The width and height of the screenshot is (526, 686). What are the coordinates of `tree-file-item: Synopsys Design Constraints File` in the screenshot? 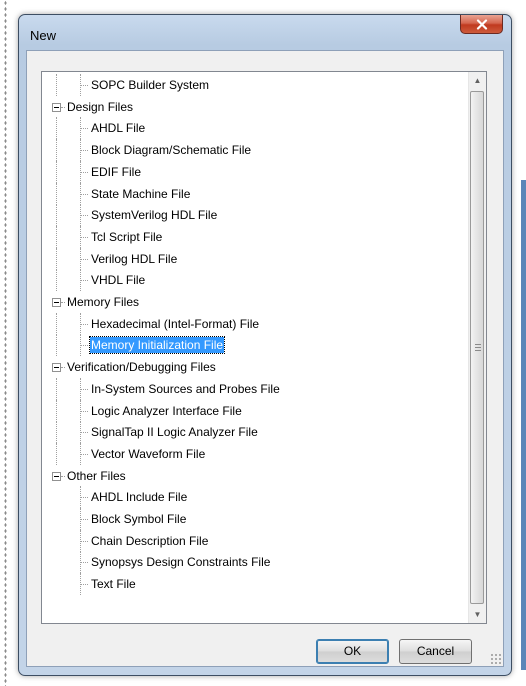 It's located at (255, 562).